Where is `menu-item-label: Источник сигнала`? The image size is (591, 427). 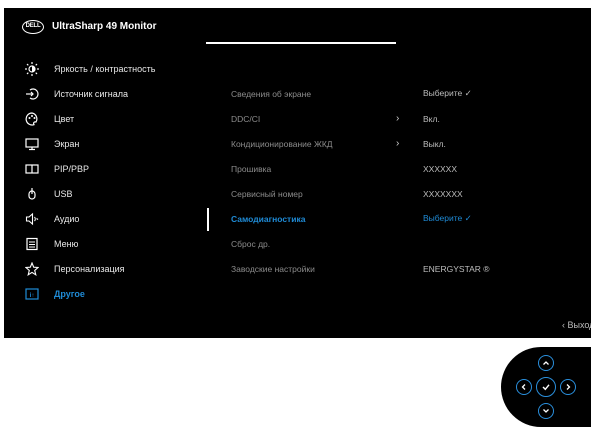 menu-item-label: Источник сигнала is located at coordinates (91, 93).